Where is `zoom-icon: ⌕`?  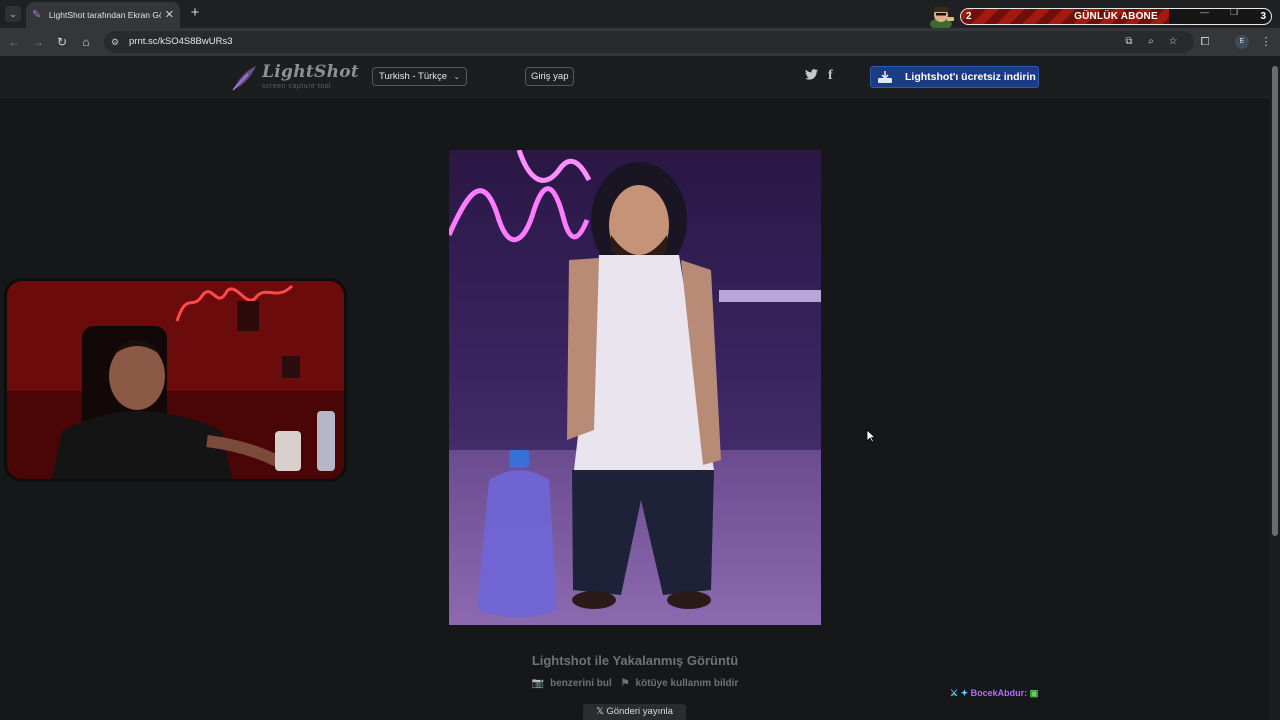 zoom-icon: ⌕ is located at coordinates (1151, 42).